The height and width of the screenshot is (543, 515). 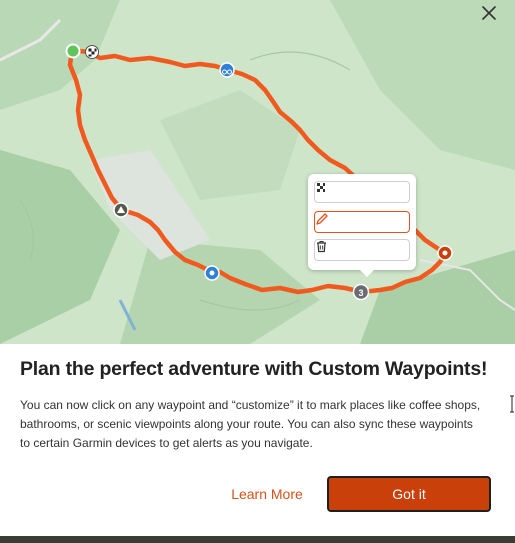 What do you see at coordinates (73, 51) in the screenshot?
I see `start-icon` at bounding box center [73, 51].